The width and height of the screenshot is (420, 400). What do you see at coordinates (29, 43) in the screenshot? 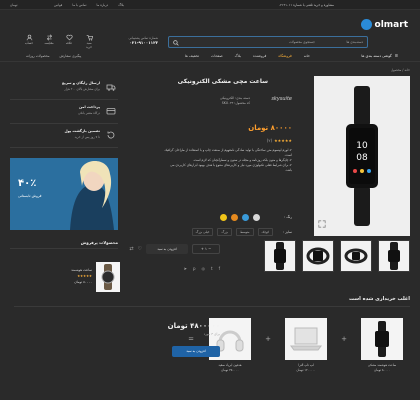
I see `user-label: حساب` at bounding box center [29, 43].